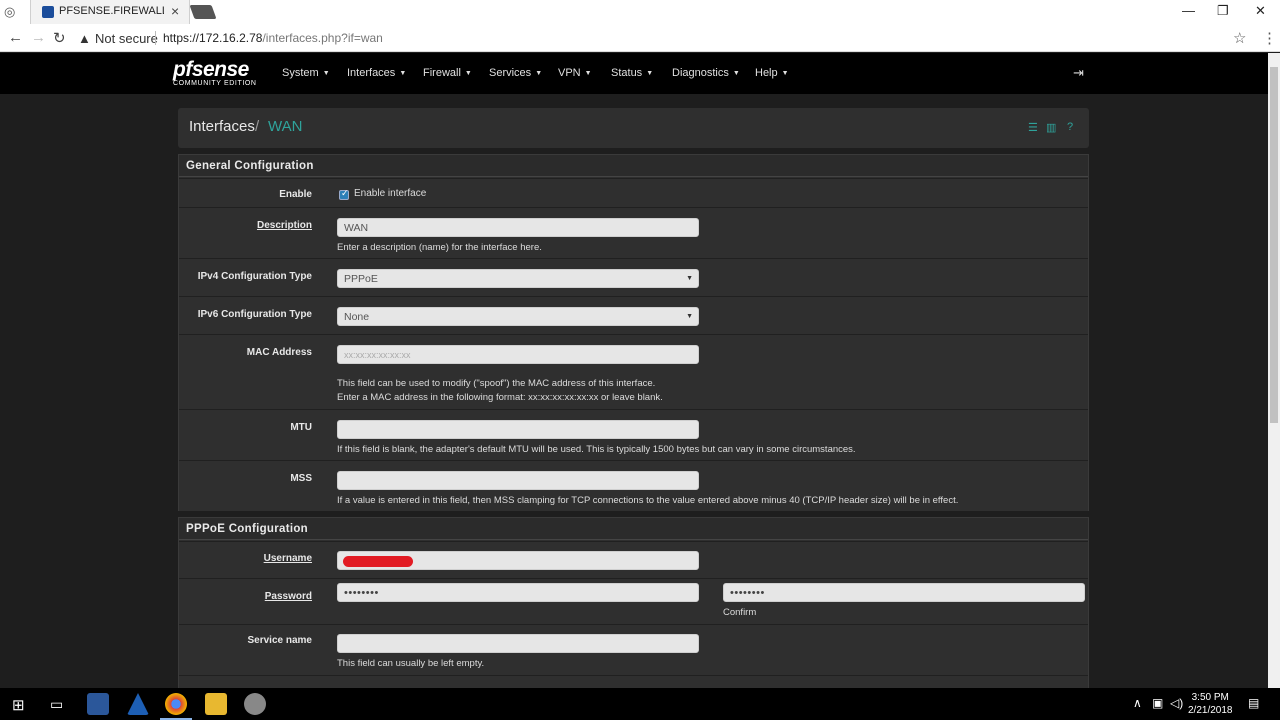 The height and width of the screenshot is (720, 1280). I want to click on clock-time: 3:50 PM, so click(1210, 697).